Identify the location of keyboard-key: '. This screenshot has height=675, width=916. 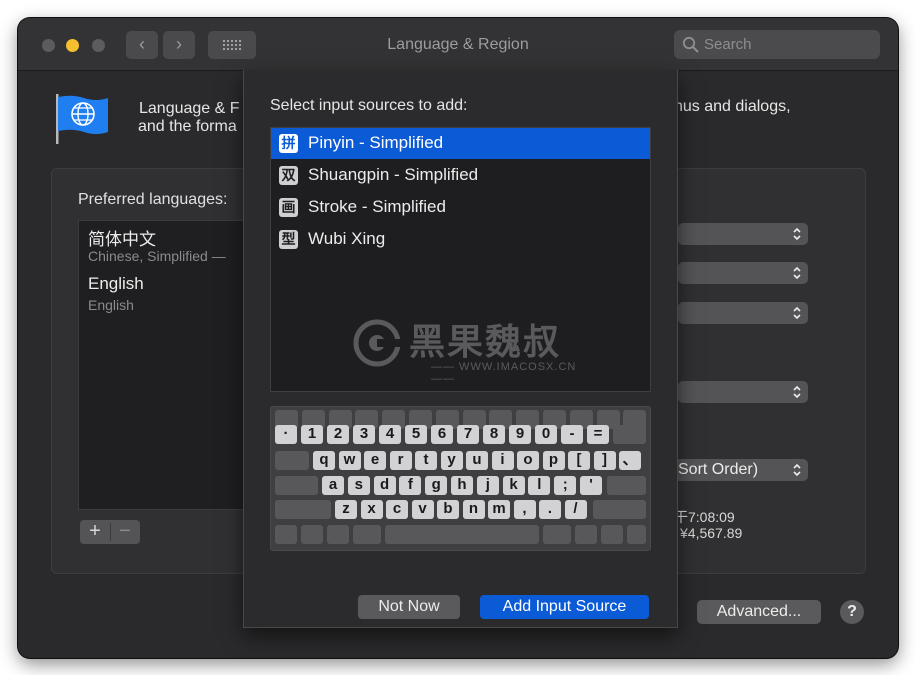
(591, 485).